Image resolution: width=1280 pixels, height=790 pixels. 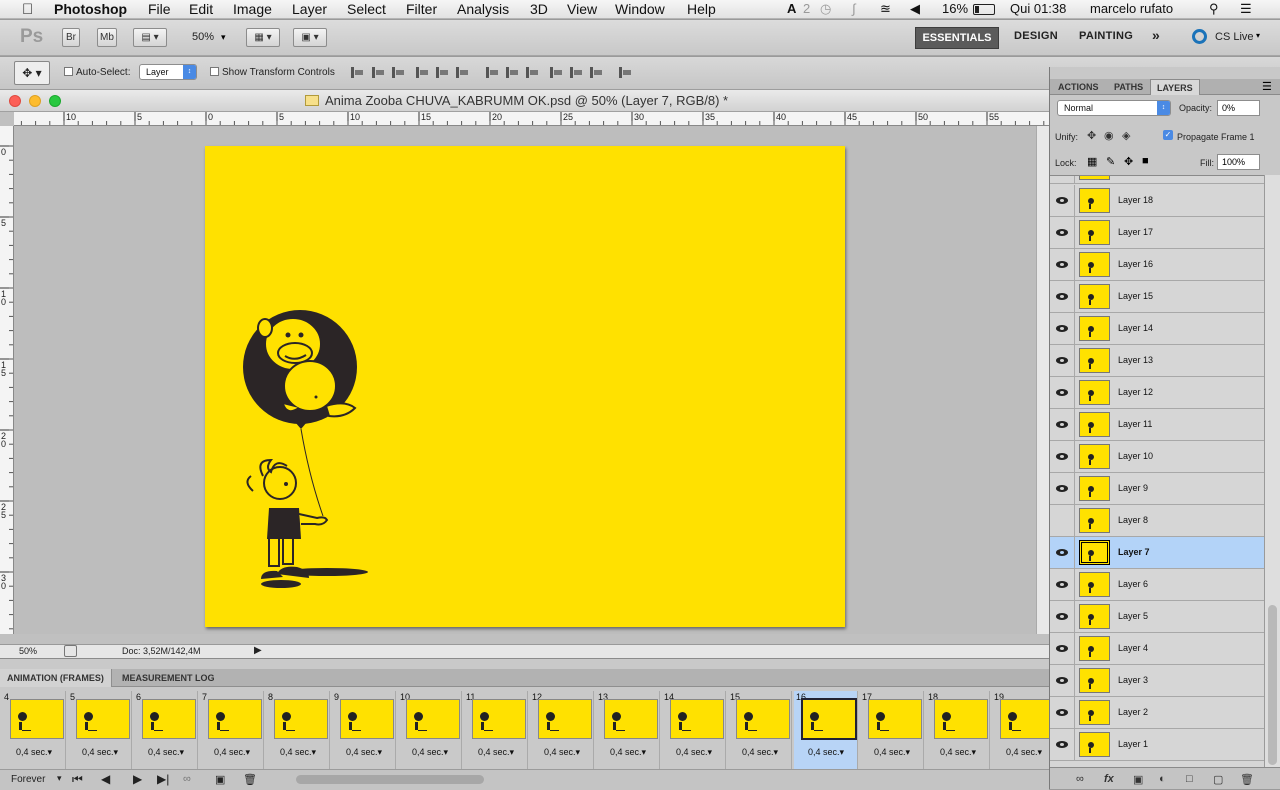 I want to click on zoom-chevron-icon: ▾, so click(x=223, y=37).